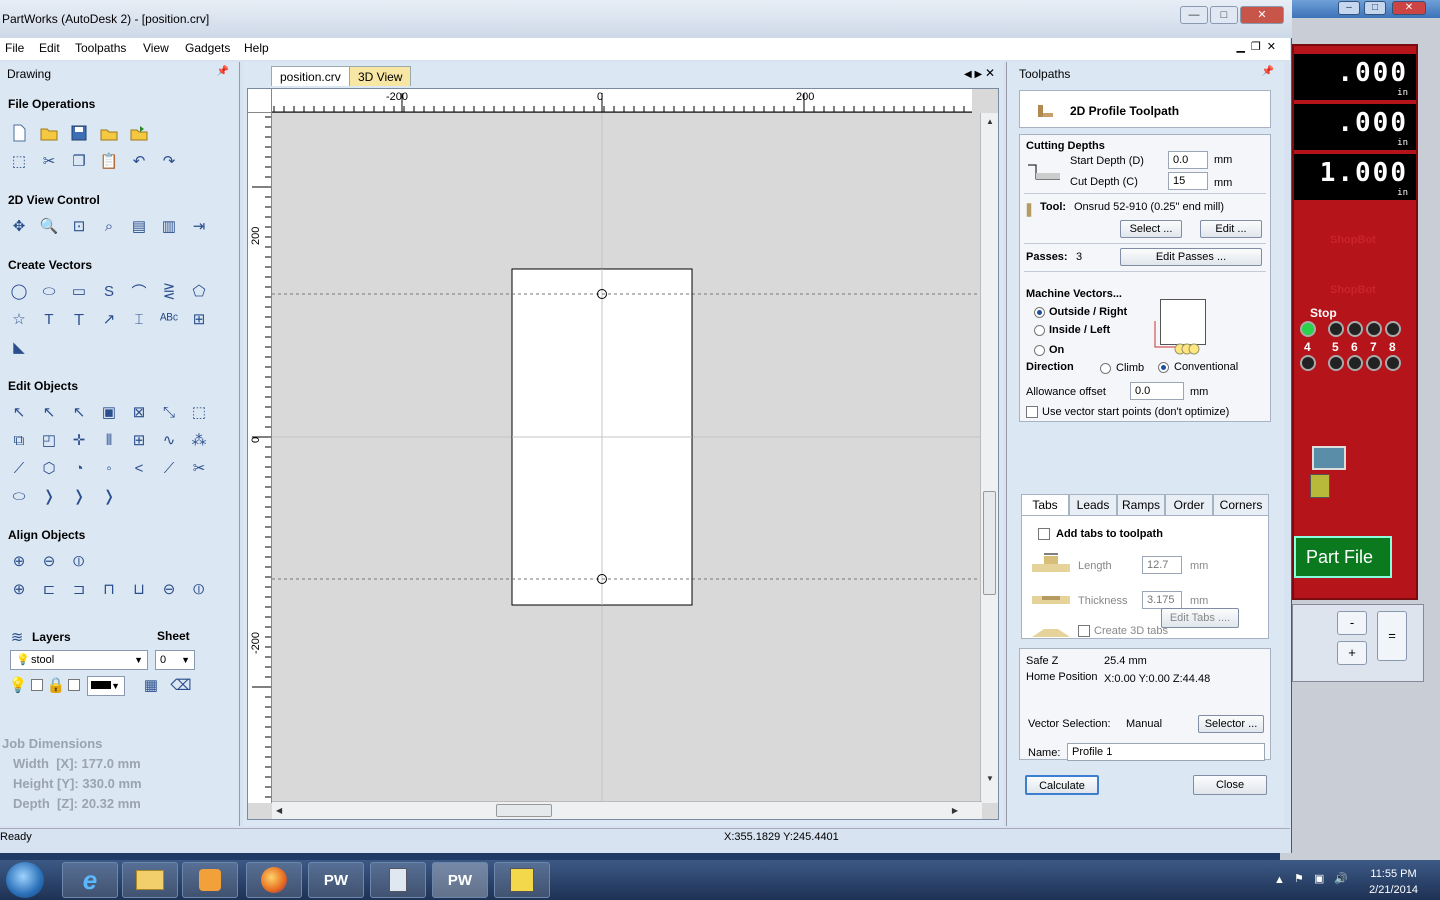  What do you see at coordinates (139, 319) in the screenshot?
I see `auto-layout-text-icon: ⌶` at bounding box center [139, 319].